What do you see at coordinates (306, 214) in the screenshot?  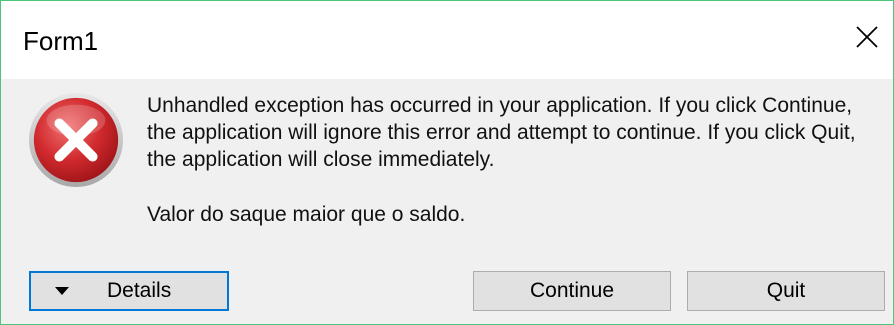 I see `exception-detail: Valor do saque maior que o saldo.` at bounding box center [306, 214].